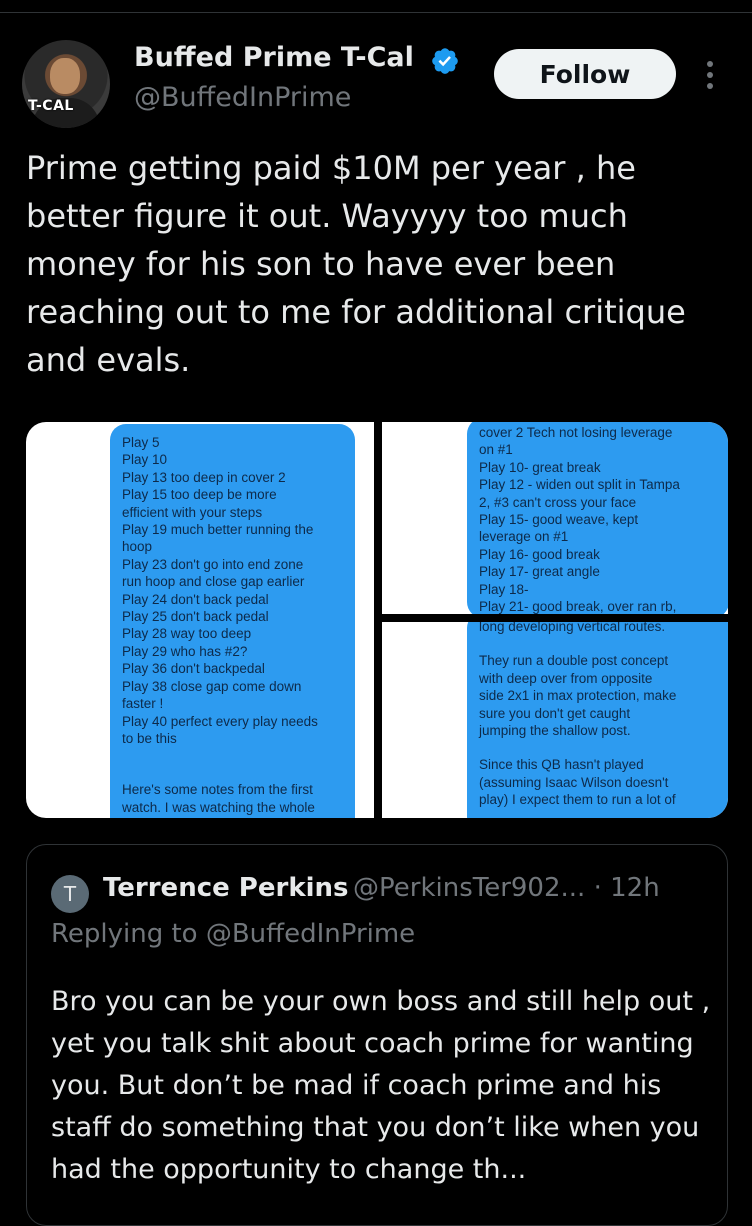 This screenshot has height=1226, width=752. I want to click on message-line: leverage on #1, so click(524, 537).